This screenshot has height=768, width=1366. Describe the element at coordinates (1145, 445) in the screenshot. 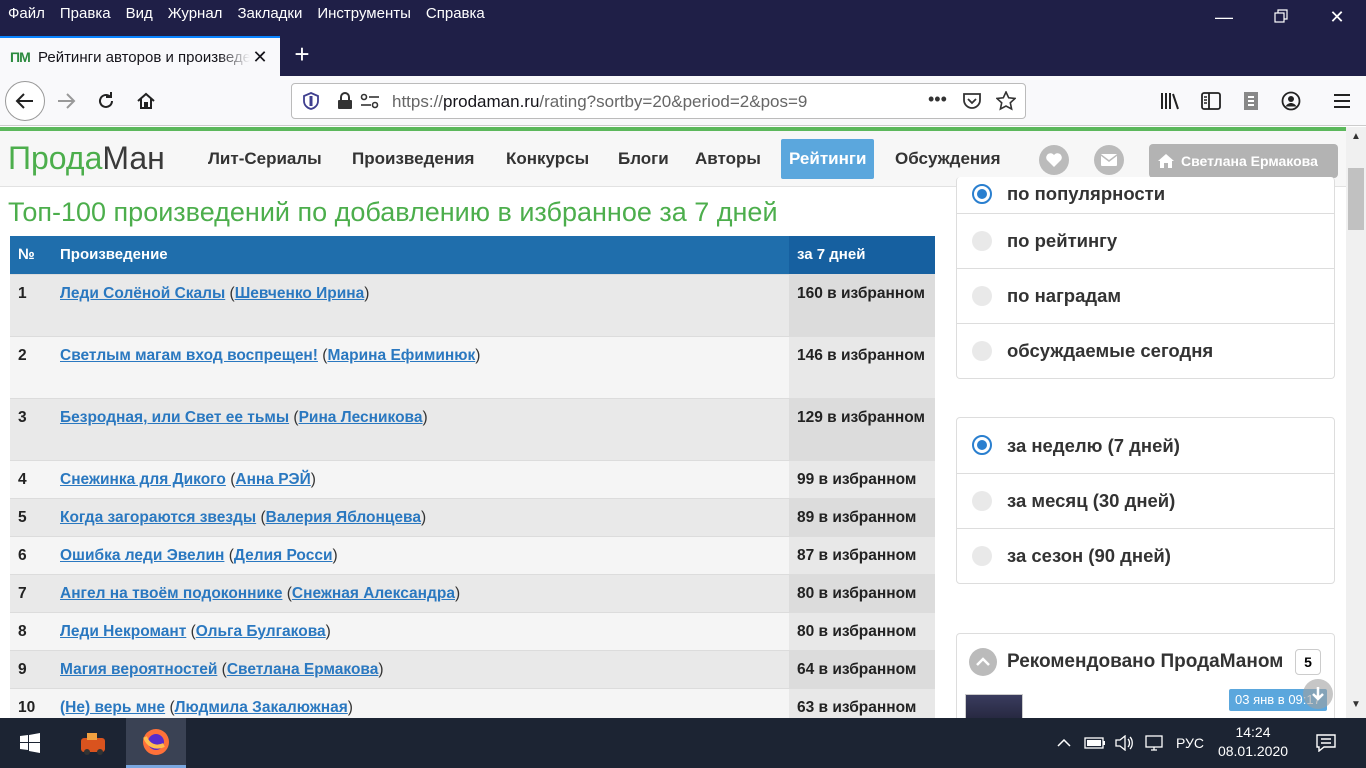

I see `period-panel-option: за неделю (7 дней)` at that location.